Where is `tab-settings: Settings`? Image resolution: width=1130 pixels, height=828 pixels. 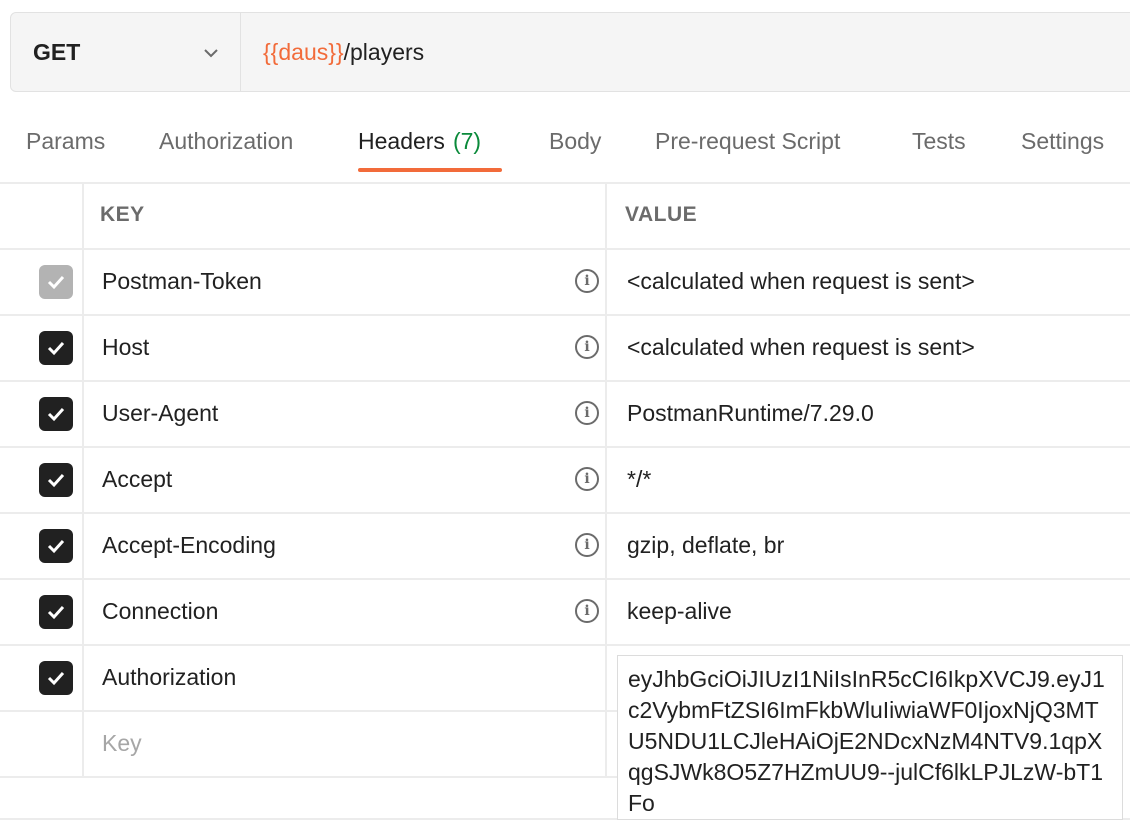 tab-settings: Settings is located at coordinates (1062, 141).